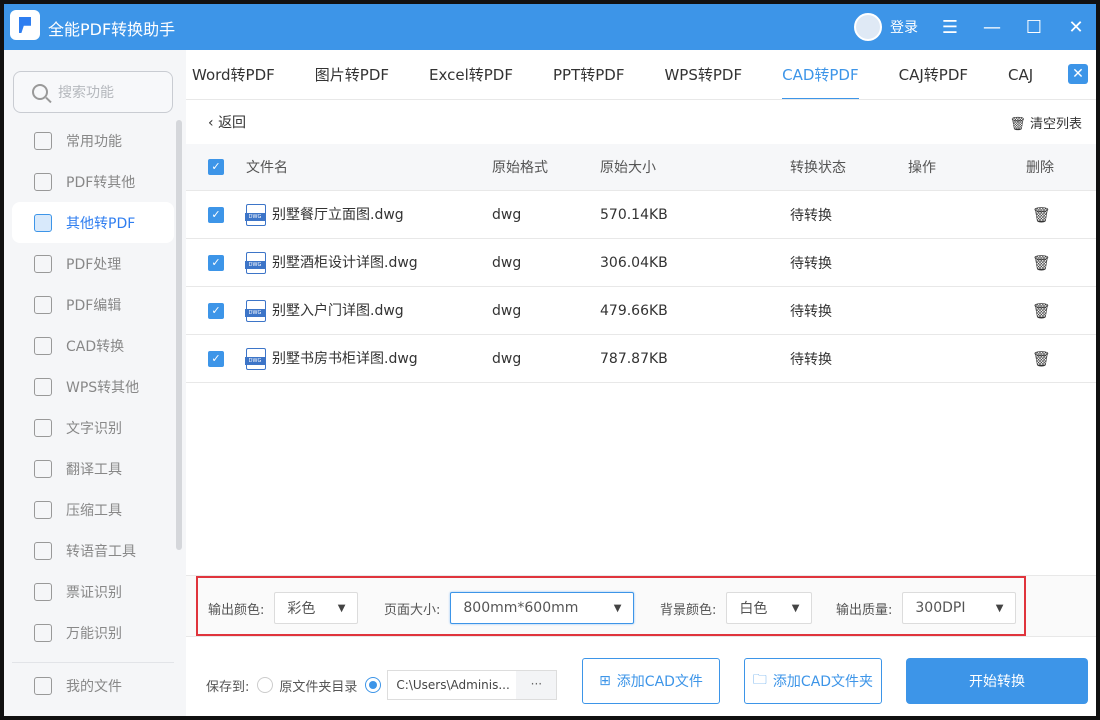 This screenshot has width=1100, height=720. I want to click on table-row: ✓ DWG 别墅书房书柜详图.dwg dwg 787.87KB 待转换 🗑, so click(641, 359).